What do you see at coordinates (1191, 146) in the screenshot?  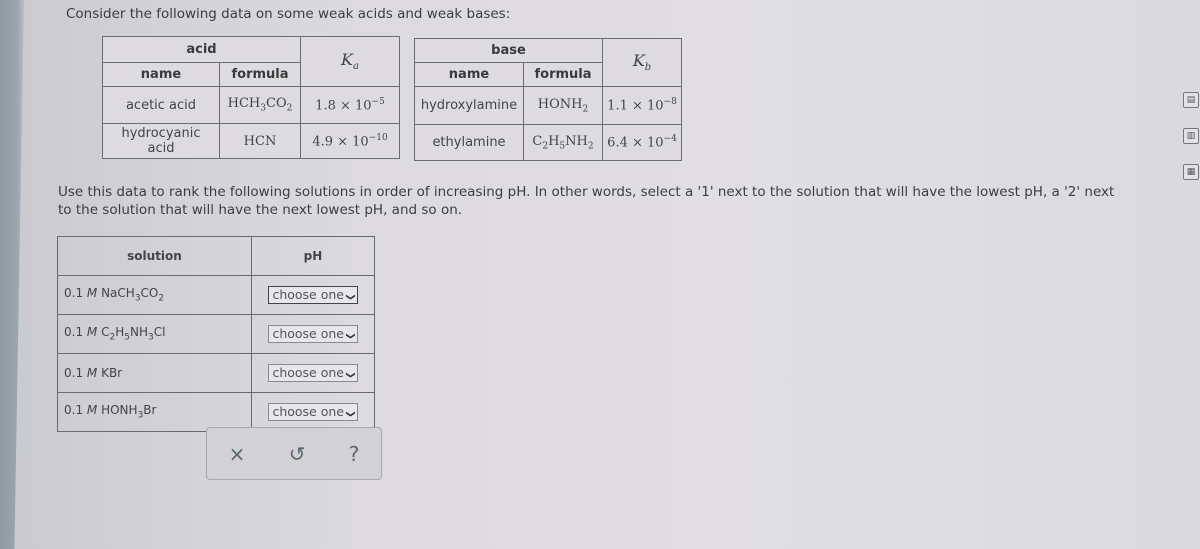 I see `side-toolbar: ▤ ▥ ▦` at bounding box center [1191, 146].